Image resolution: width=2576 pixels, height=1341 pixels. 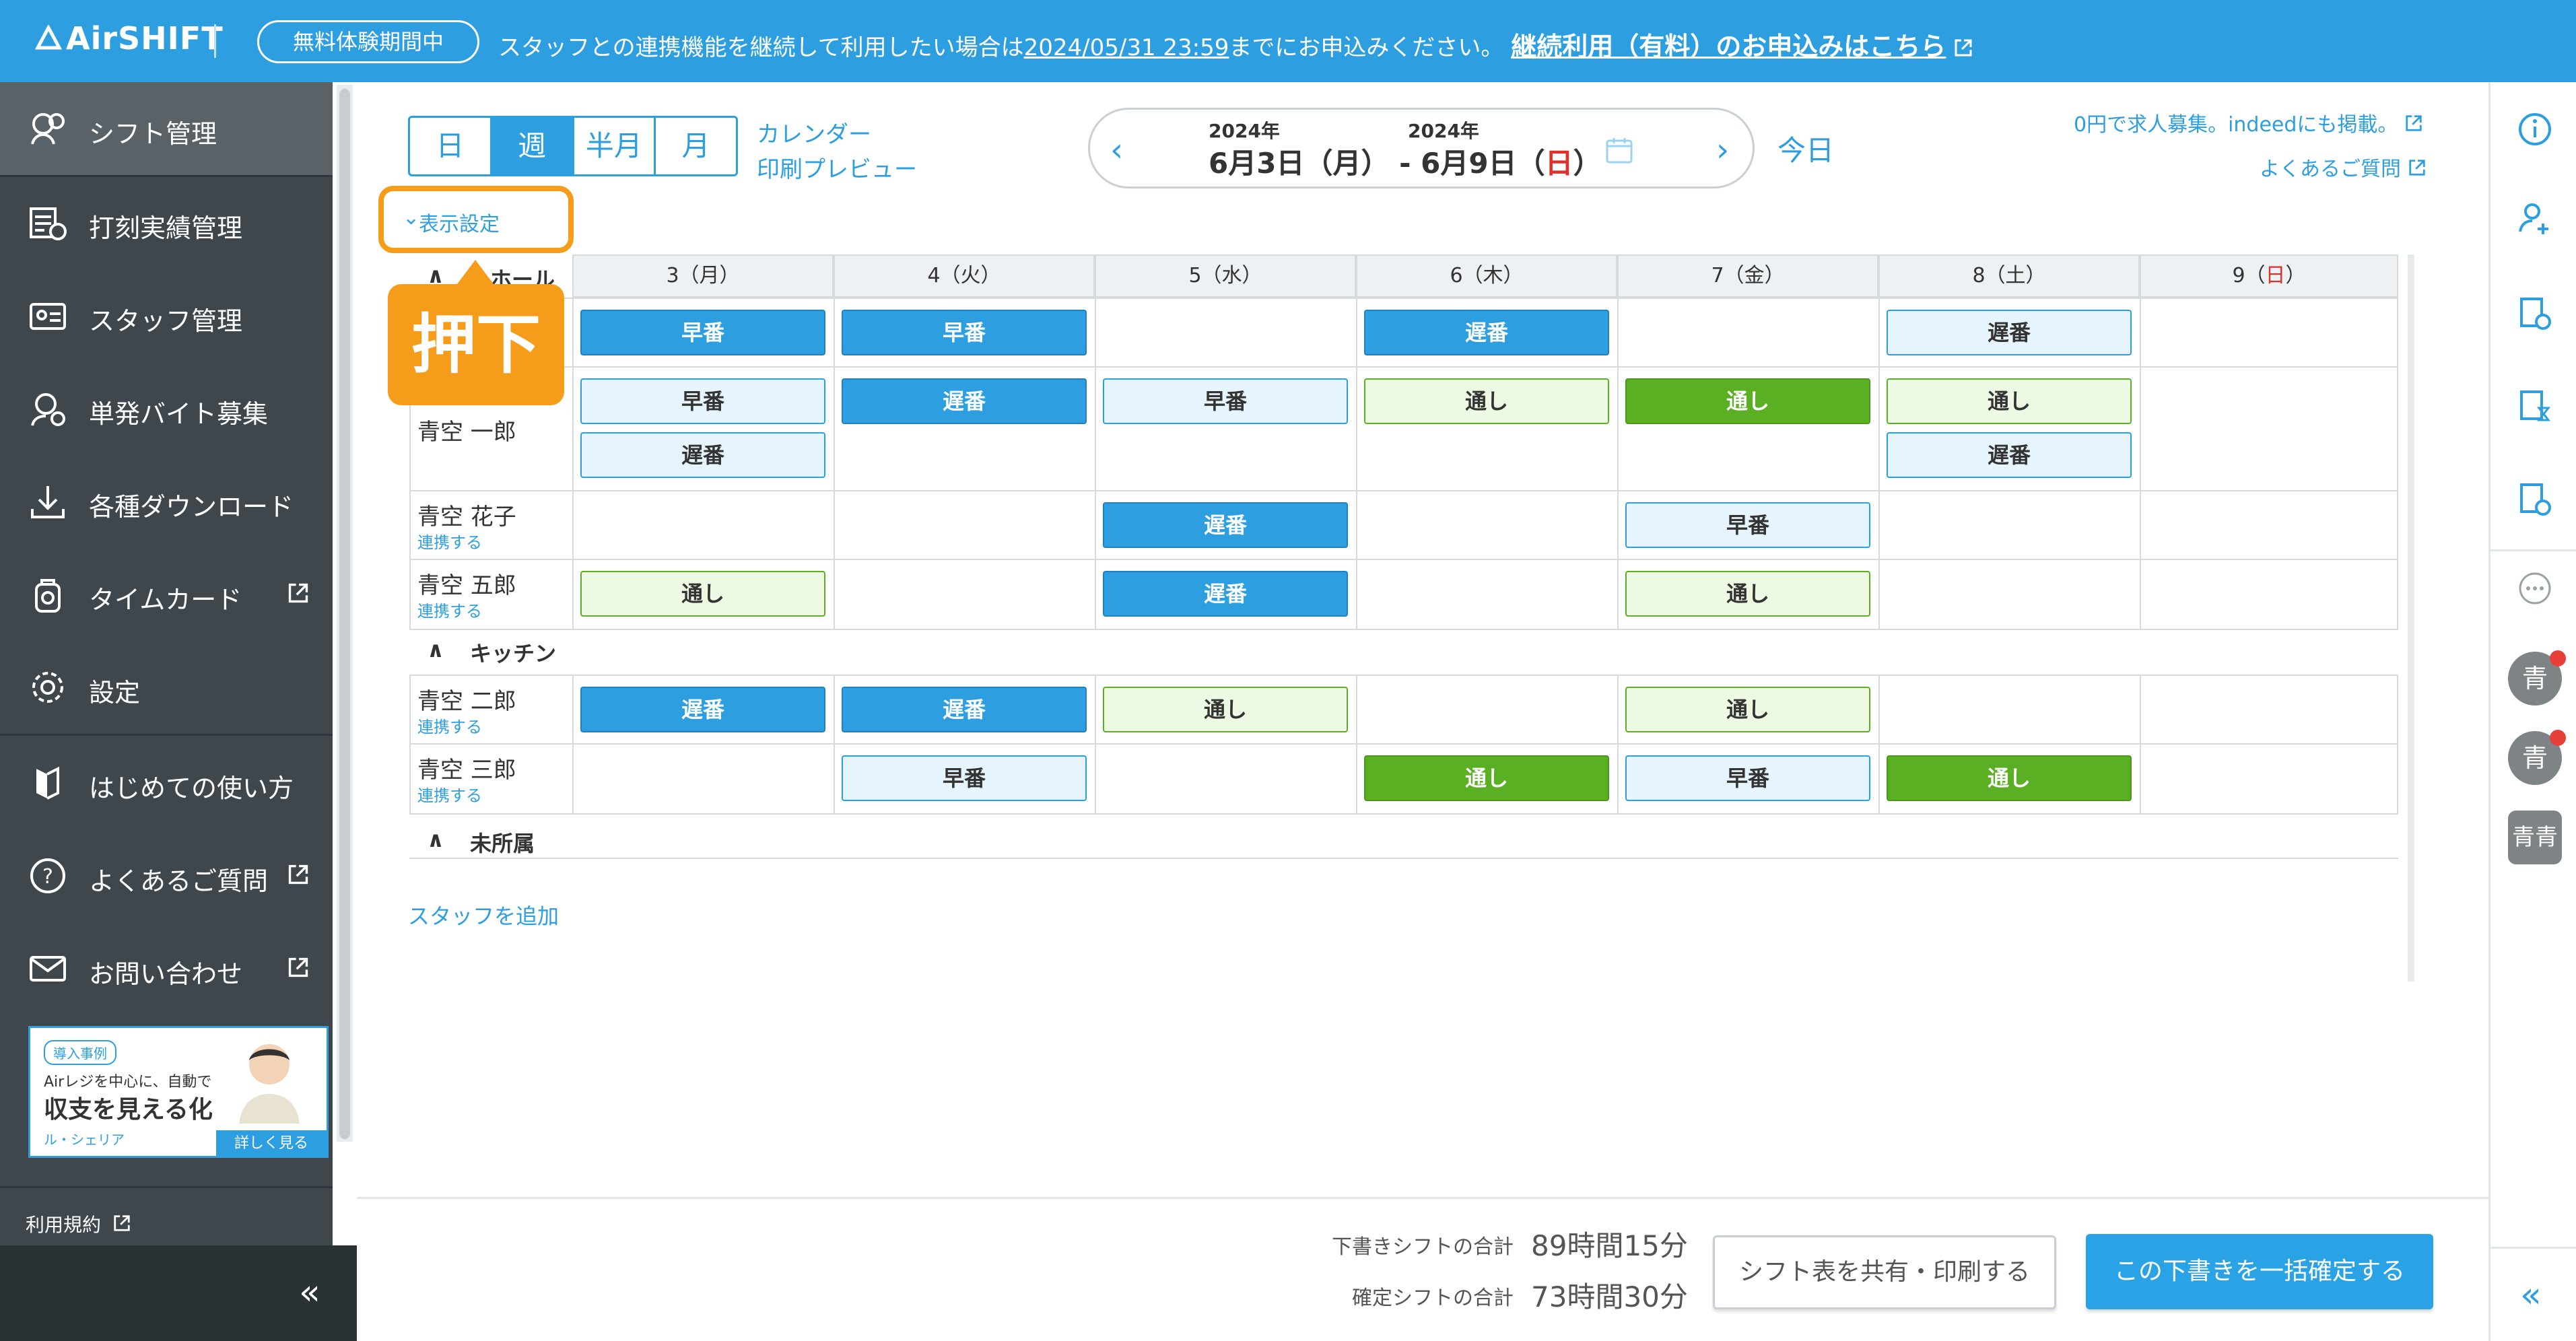 I want to click on view-week-button: 週, so click(x=533, y=146).